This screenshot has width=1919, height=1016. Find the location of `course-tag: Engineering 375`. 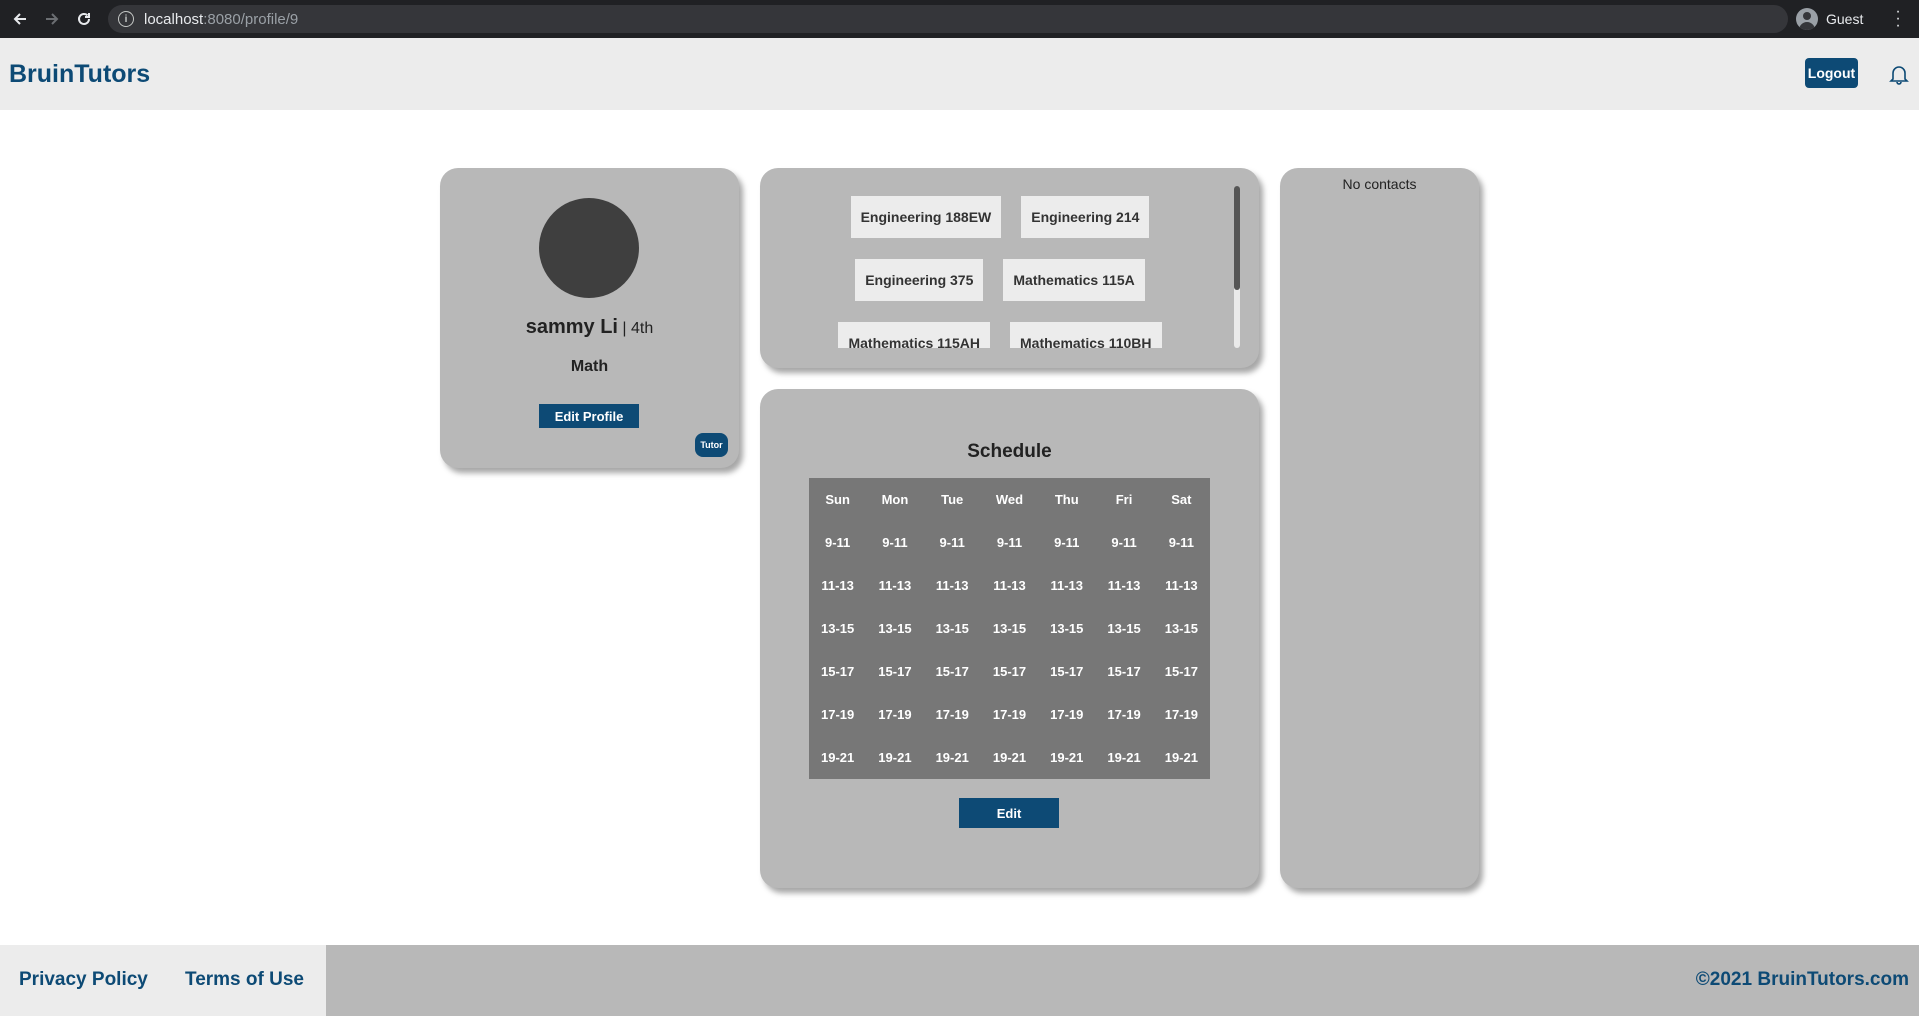

course-tag: Engineering 375 is located at coordinates (919, 280).